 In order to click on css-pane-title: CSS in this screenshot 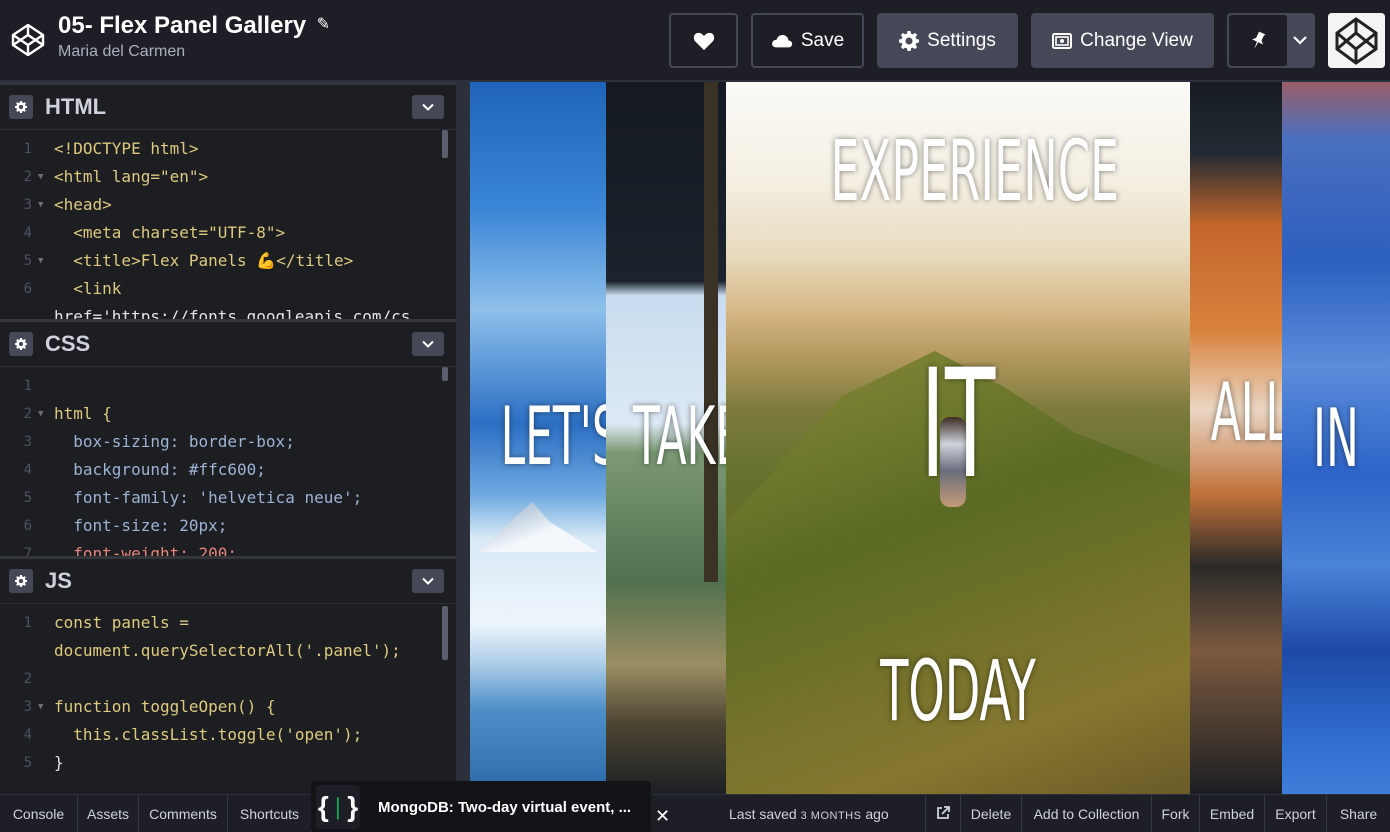, I will do `click(68, 343)`.